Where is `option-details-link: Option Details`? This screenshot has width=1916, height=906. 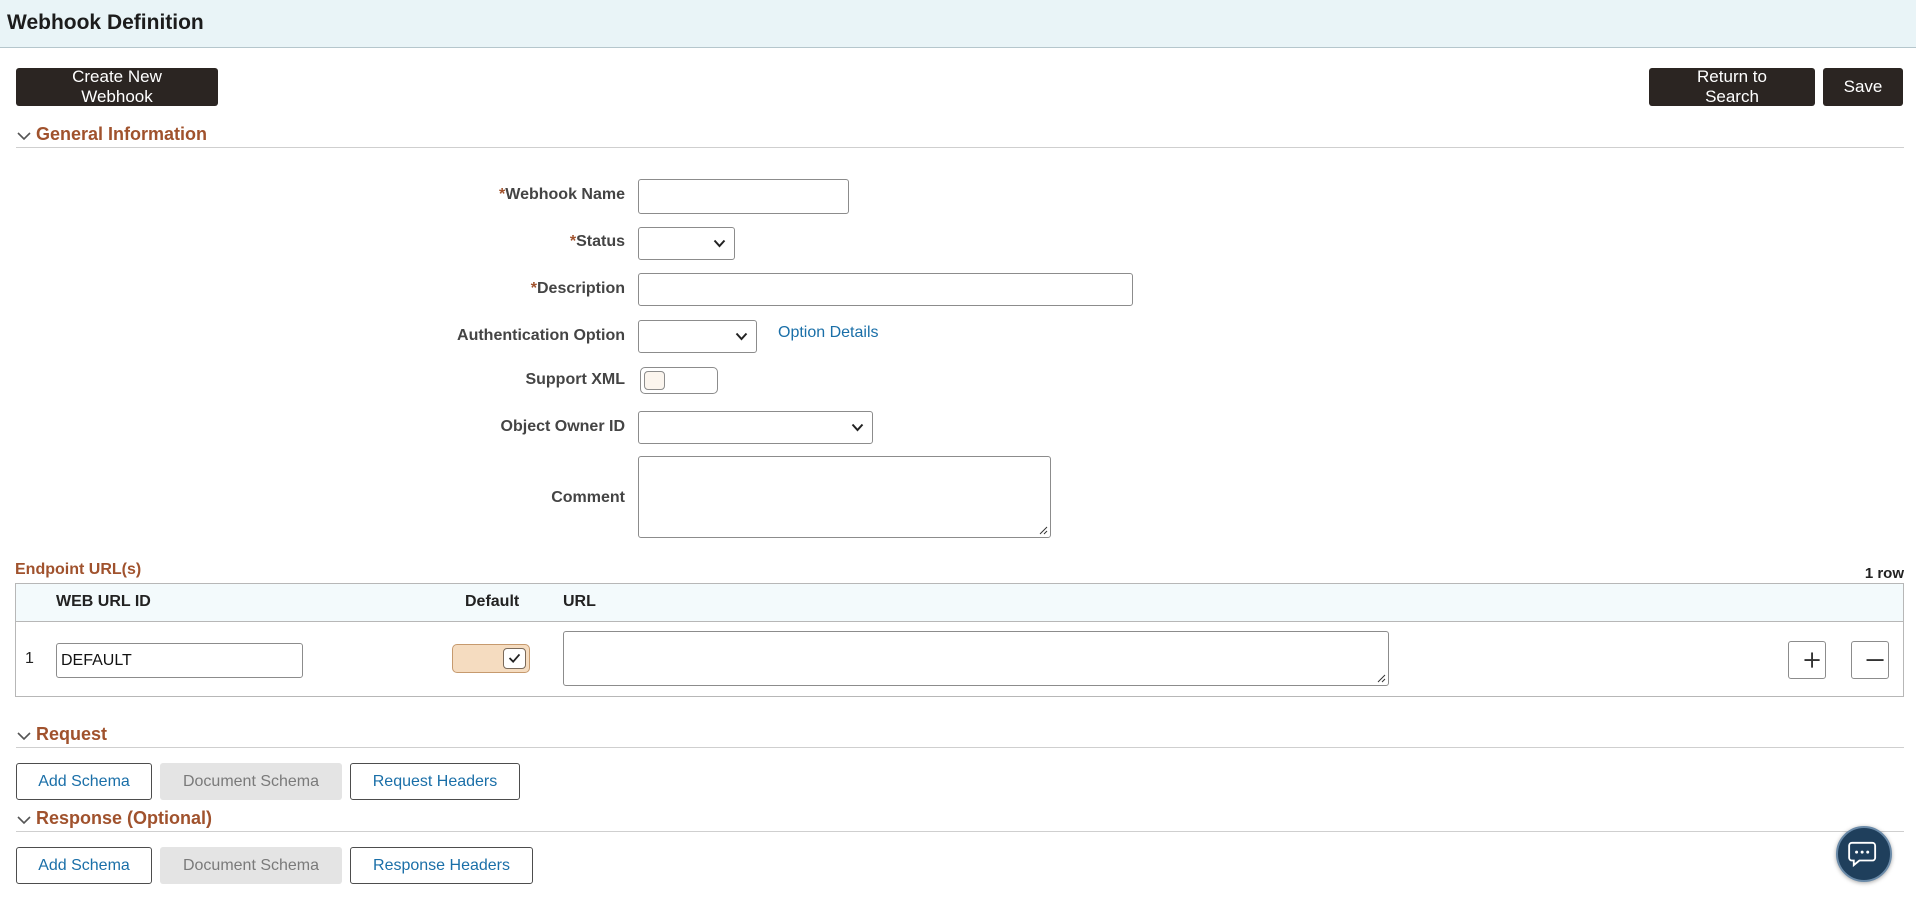 option-details-link: Option Details is located at coordinates (828, 333).